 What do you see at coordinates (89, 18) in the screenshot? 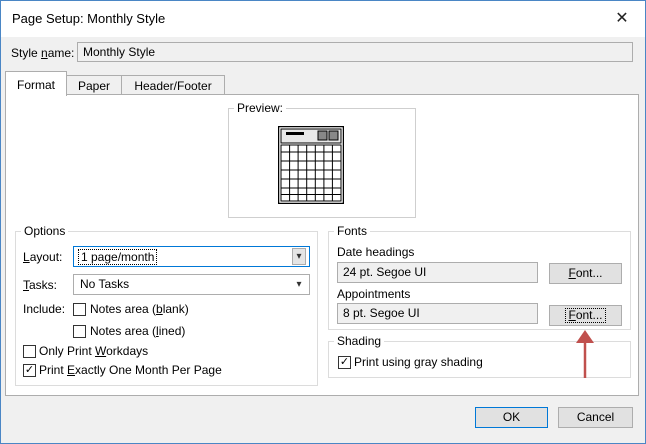
I see `window-title: Page Setup: Monthly Style` at bounding box center [89, 18].